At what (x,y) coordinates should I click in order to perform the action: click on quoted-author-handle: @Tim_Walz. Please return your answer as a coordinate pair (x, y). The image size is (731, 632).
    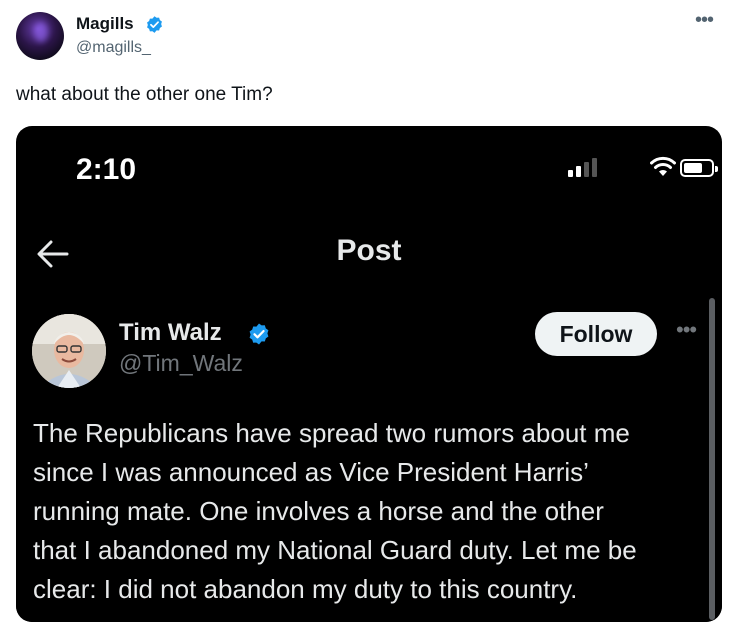
    Looking at the image, I should click on (181, 363).